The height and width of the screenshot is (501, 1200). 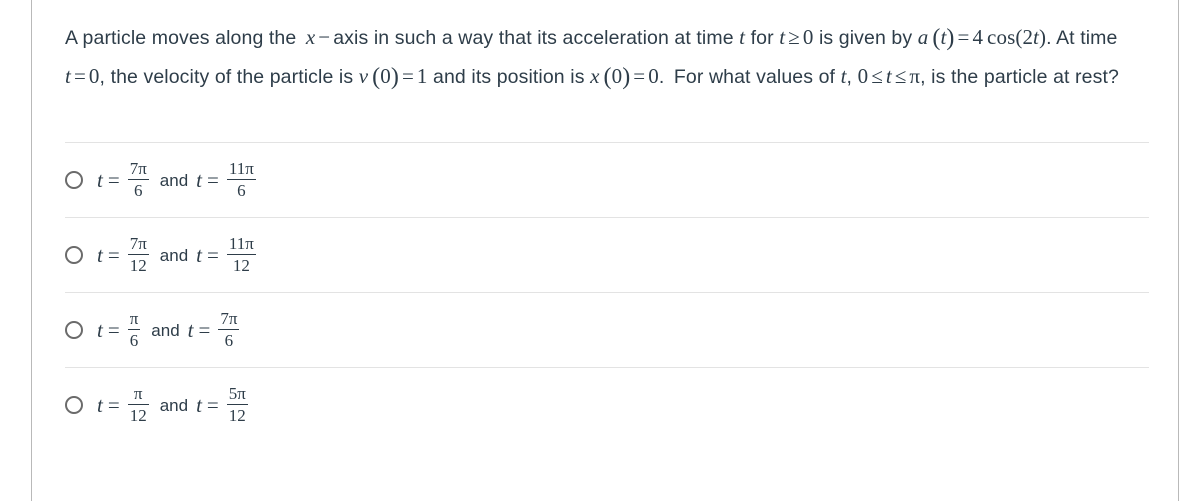 What do you see at coordinates (102, 77) in the screenshot?
I see `prompt-comma-1: ,` at bounding box center [102, 77].